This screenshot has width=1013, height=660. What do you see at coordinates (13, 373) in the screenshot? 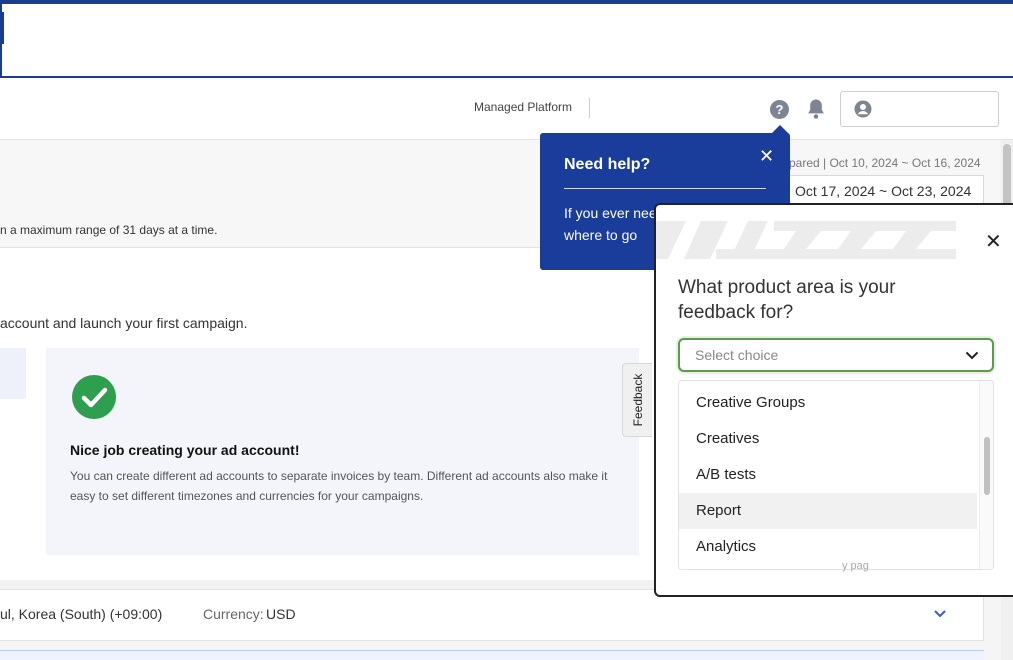
I see `previous-step-card` at bounding box center [13, 373].